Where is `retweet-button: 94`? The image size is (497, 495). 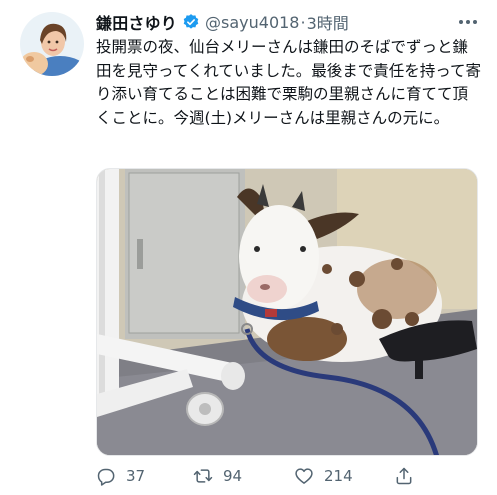
retweet-button: 94 is located at coordinates (217, 476).